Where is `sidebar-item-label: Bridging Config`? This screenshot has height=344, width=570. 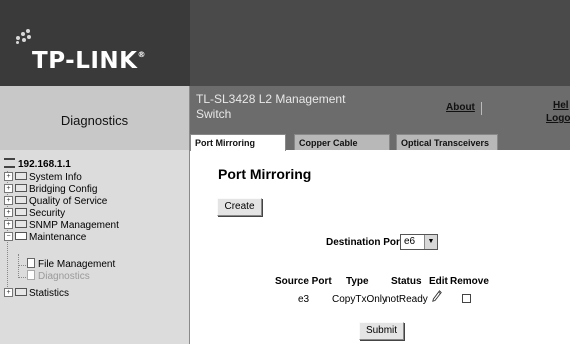
sidebar-item-label: Bridging Config is located at coordinates (63, 189).